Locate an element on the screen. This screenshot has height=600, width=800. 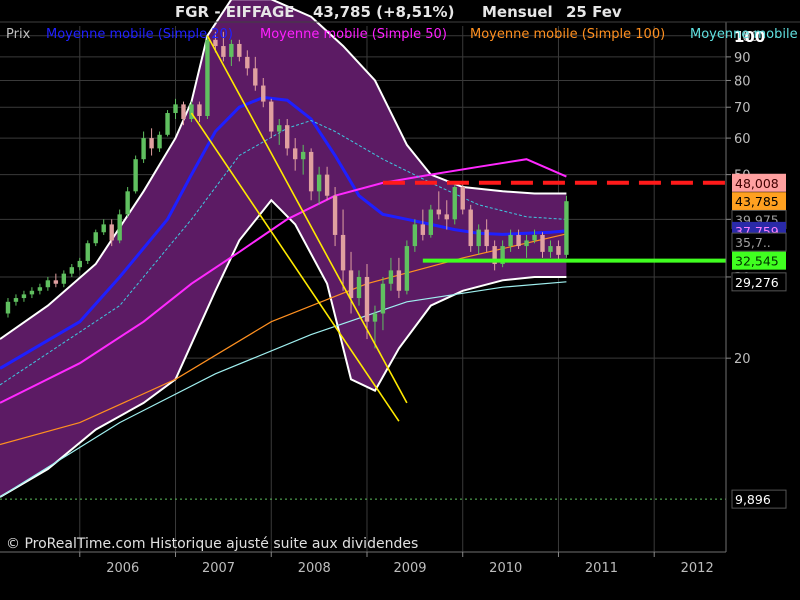
x-tick-label: 2012 is located at coordinates (697, 568).